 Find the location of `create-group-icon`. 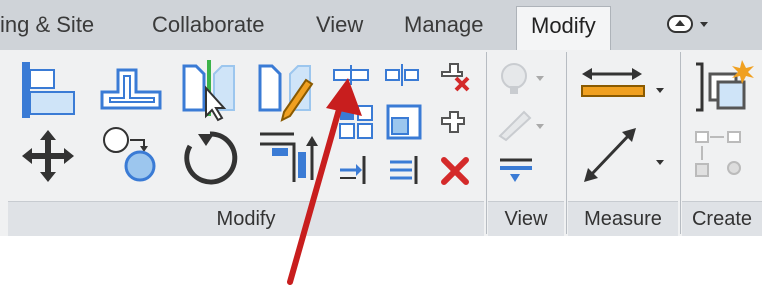

create-group-icon is located at coordinates (722, 157).